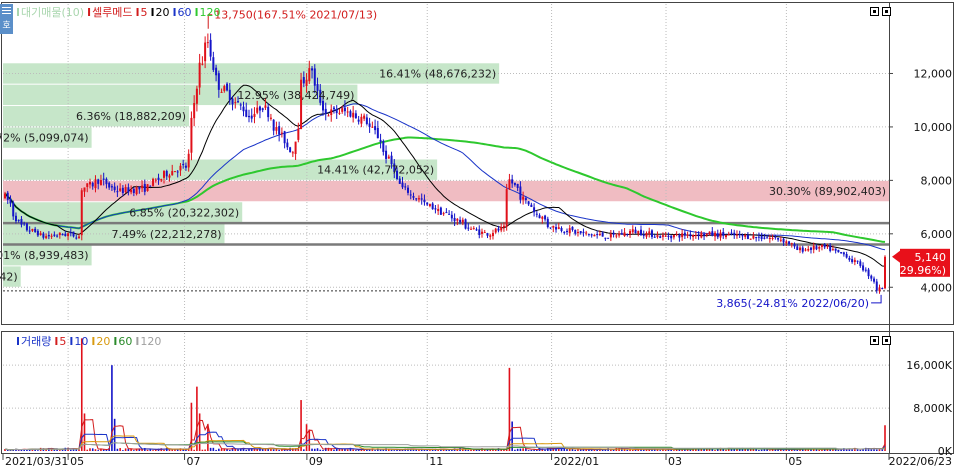  I want to click on volume-tick-label: 16,000K, so click(929, 365).